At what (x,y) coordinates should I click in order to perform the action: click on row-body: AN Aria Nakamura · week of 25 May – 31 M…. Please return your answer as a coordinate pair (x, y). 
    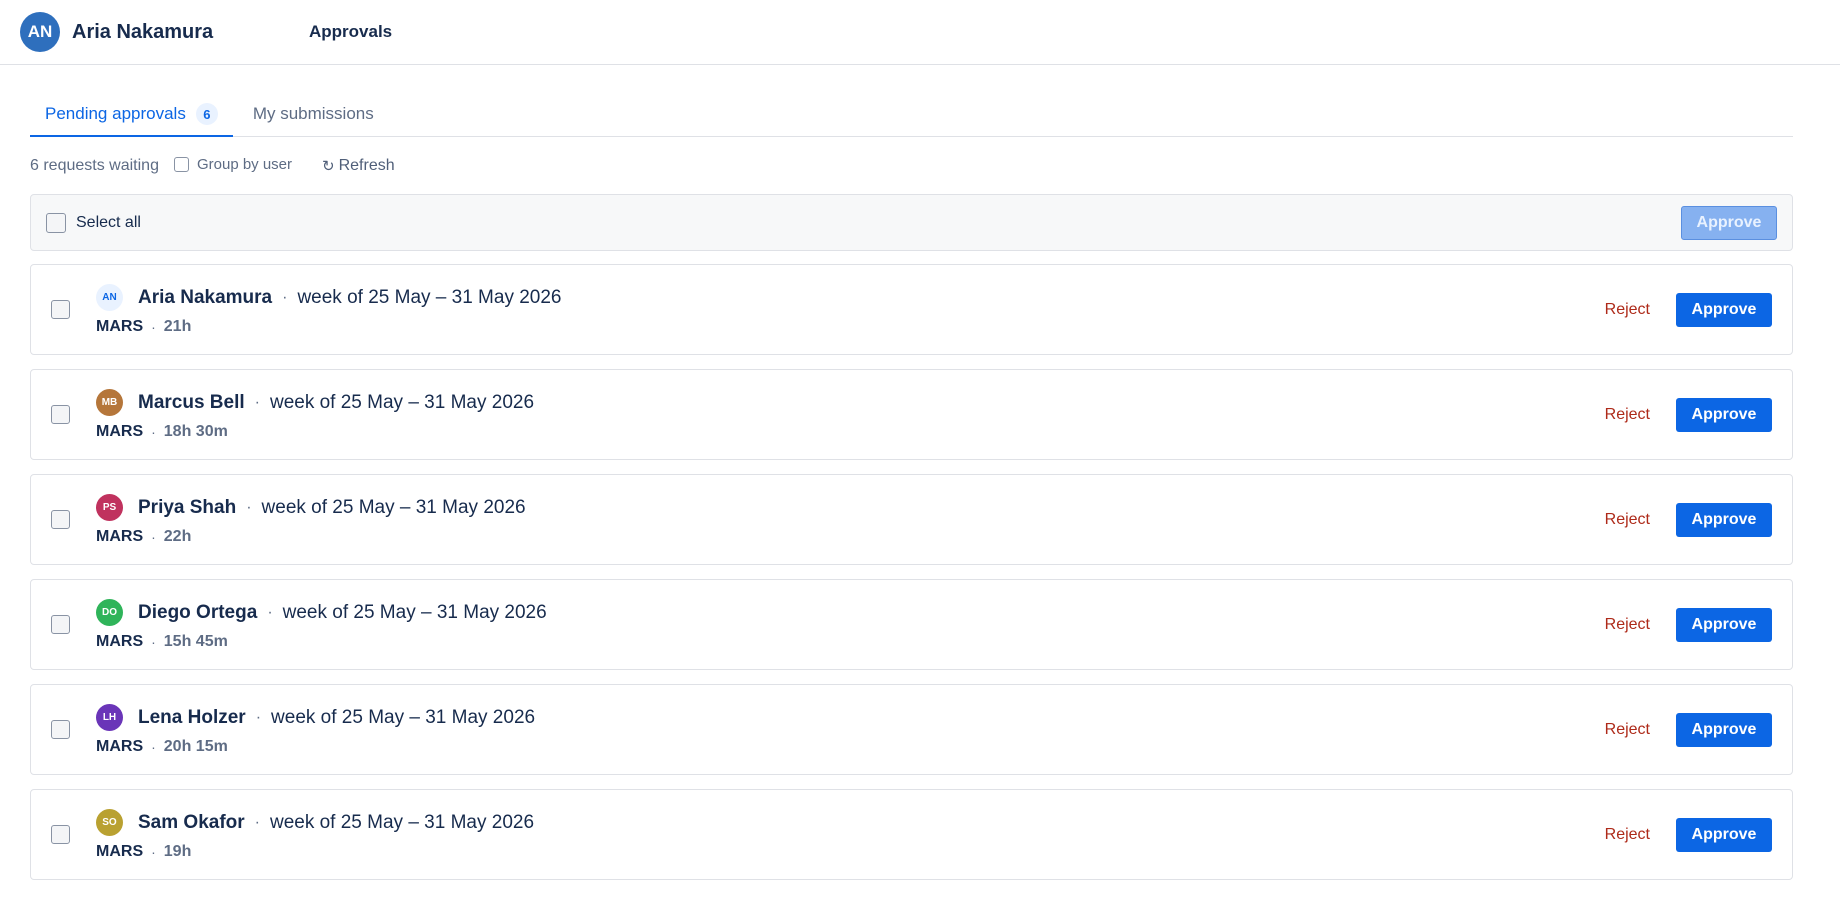
    Looking at the image, I should click on (329, 310).